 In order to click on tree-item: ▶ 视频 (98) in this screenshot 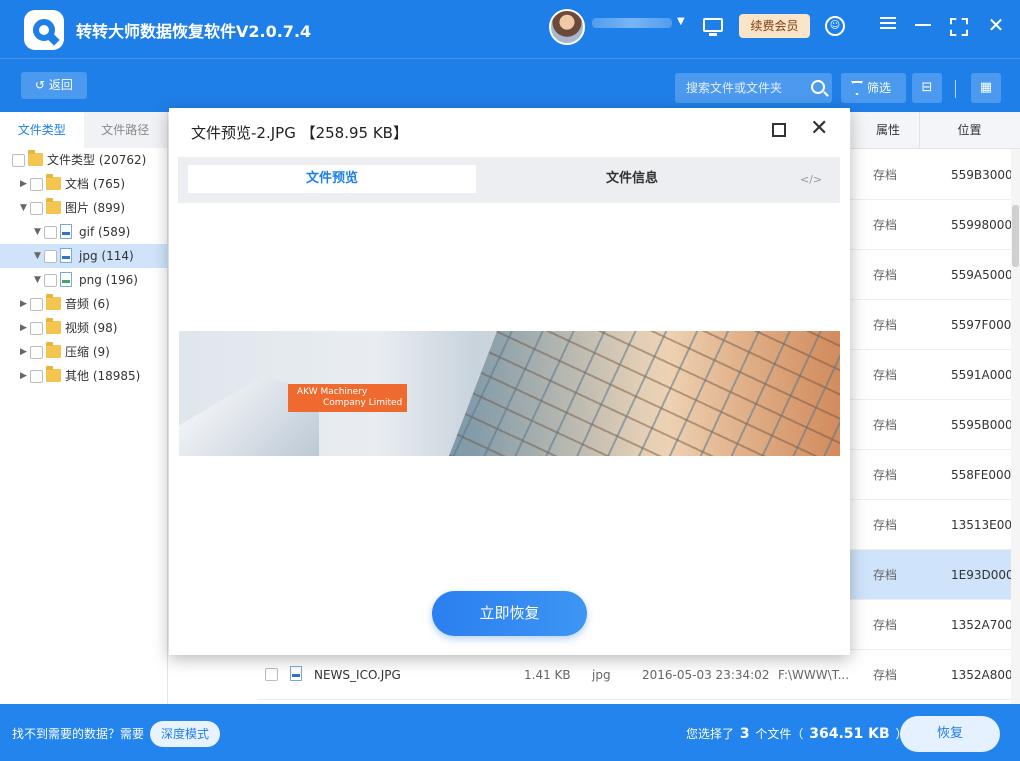, I will do `click(84, 328)`.